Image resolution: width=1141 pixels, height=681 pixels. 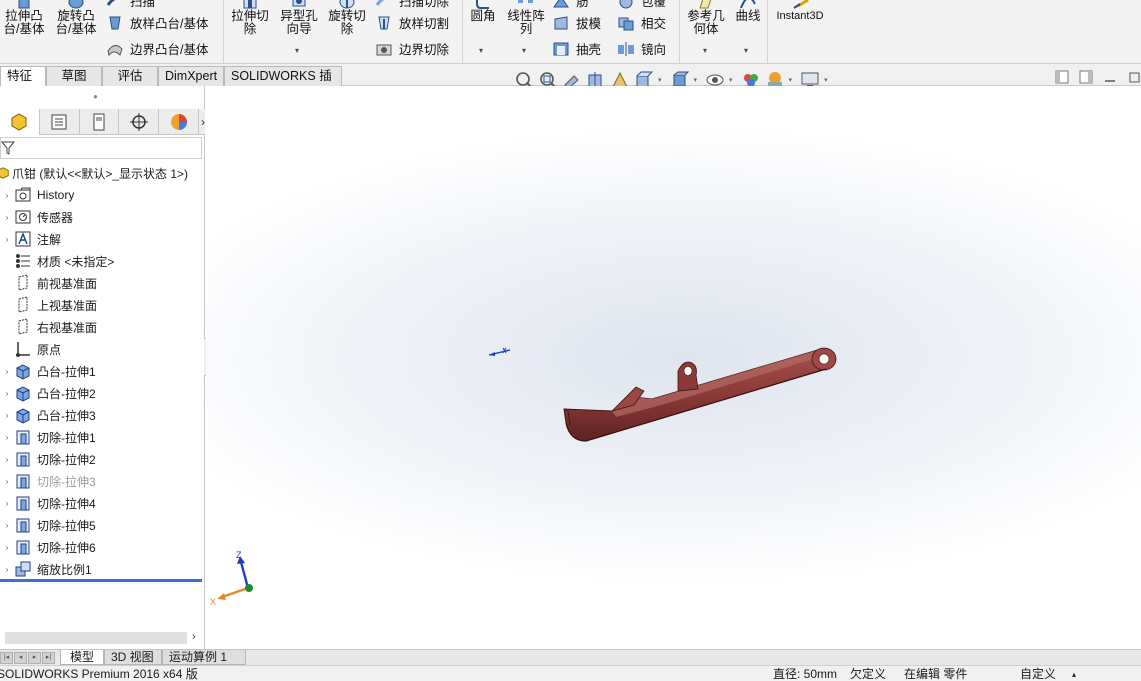 I want to click on tree-item: 右视基准面, so click(x=102, y=327).